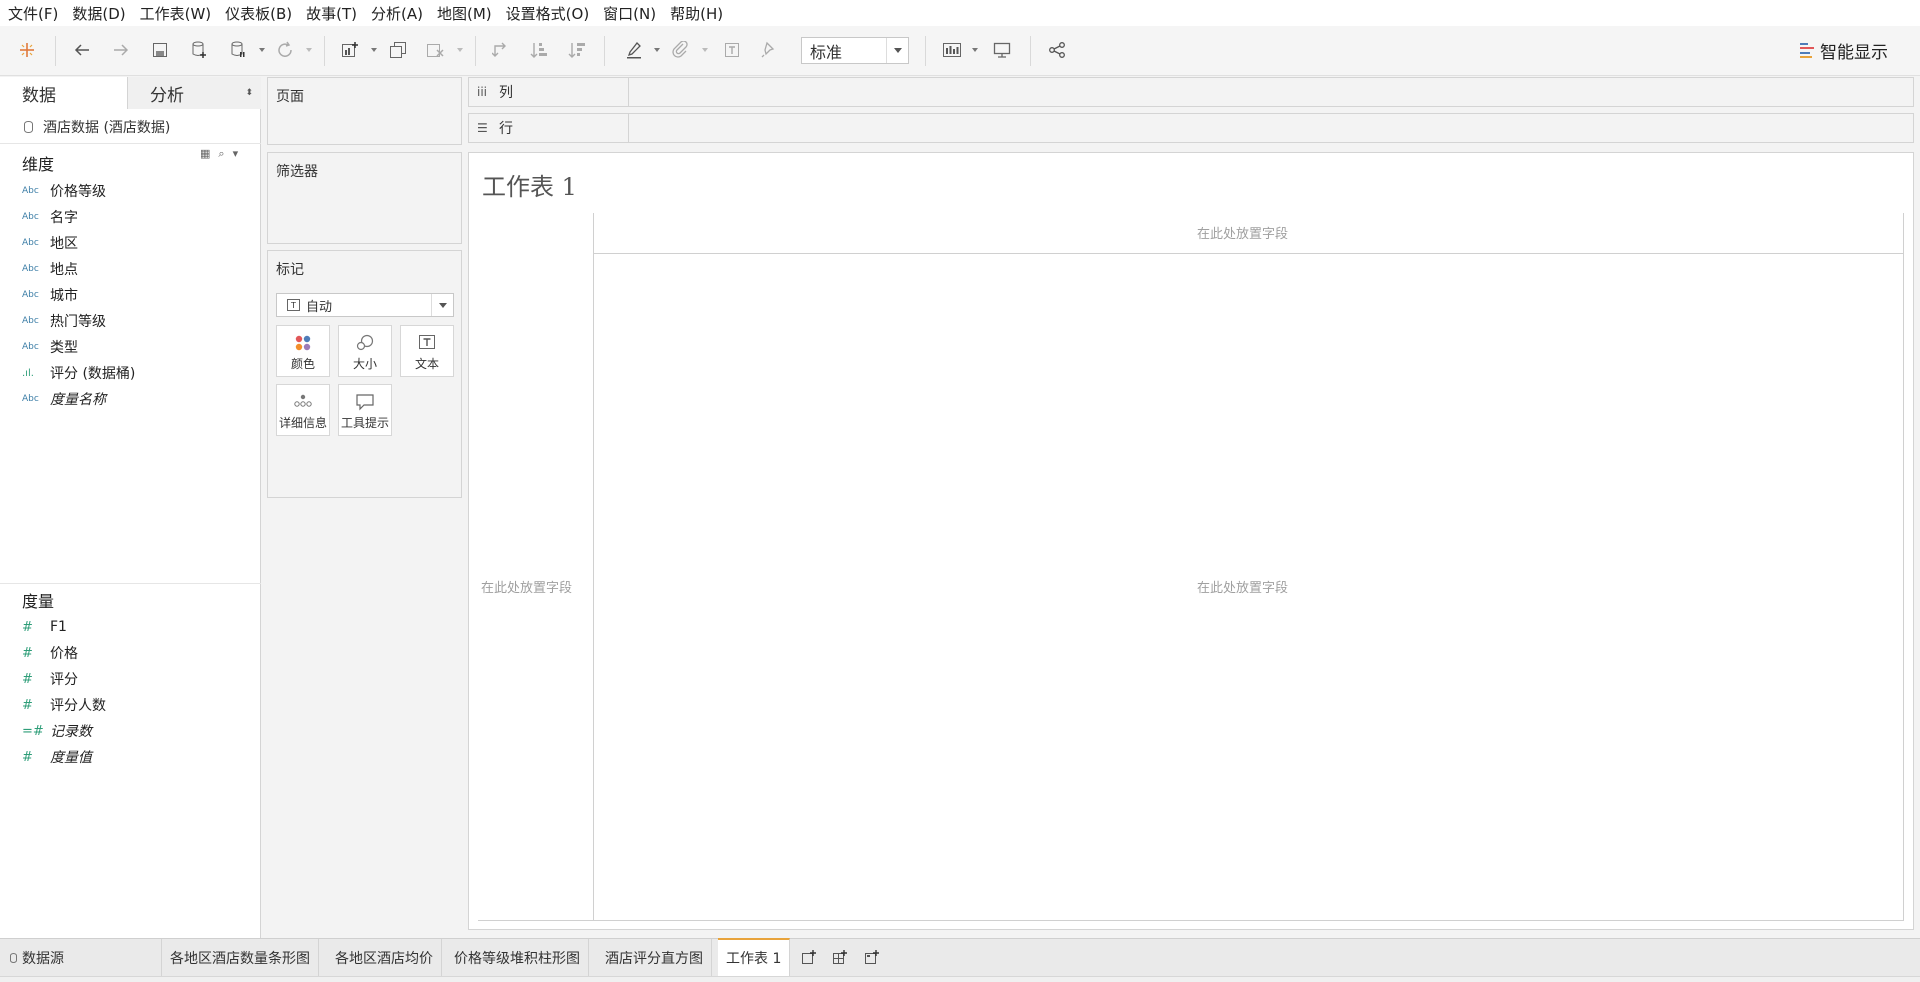 The image size is (1920, 982). What do you see at coordinates (732, 50) in the screenshot?
I see `show-mark-labels-icon` at bounding box center [732, 50].